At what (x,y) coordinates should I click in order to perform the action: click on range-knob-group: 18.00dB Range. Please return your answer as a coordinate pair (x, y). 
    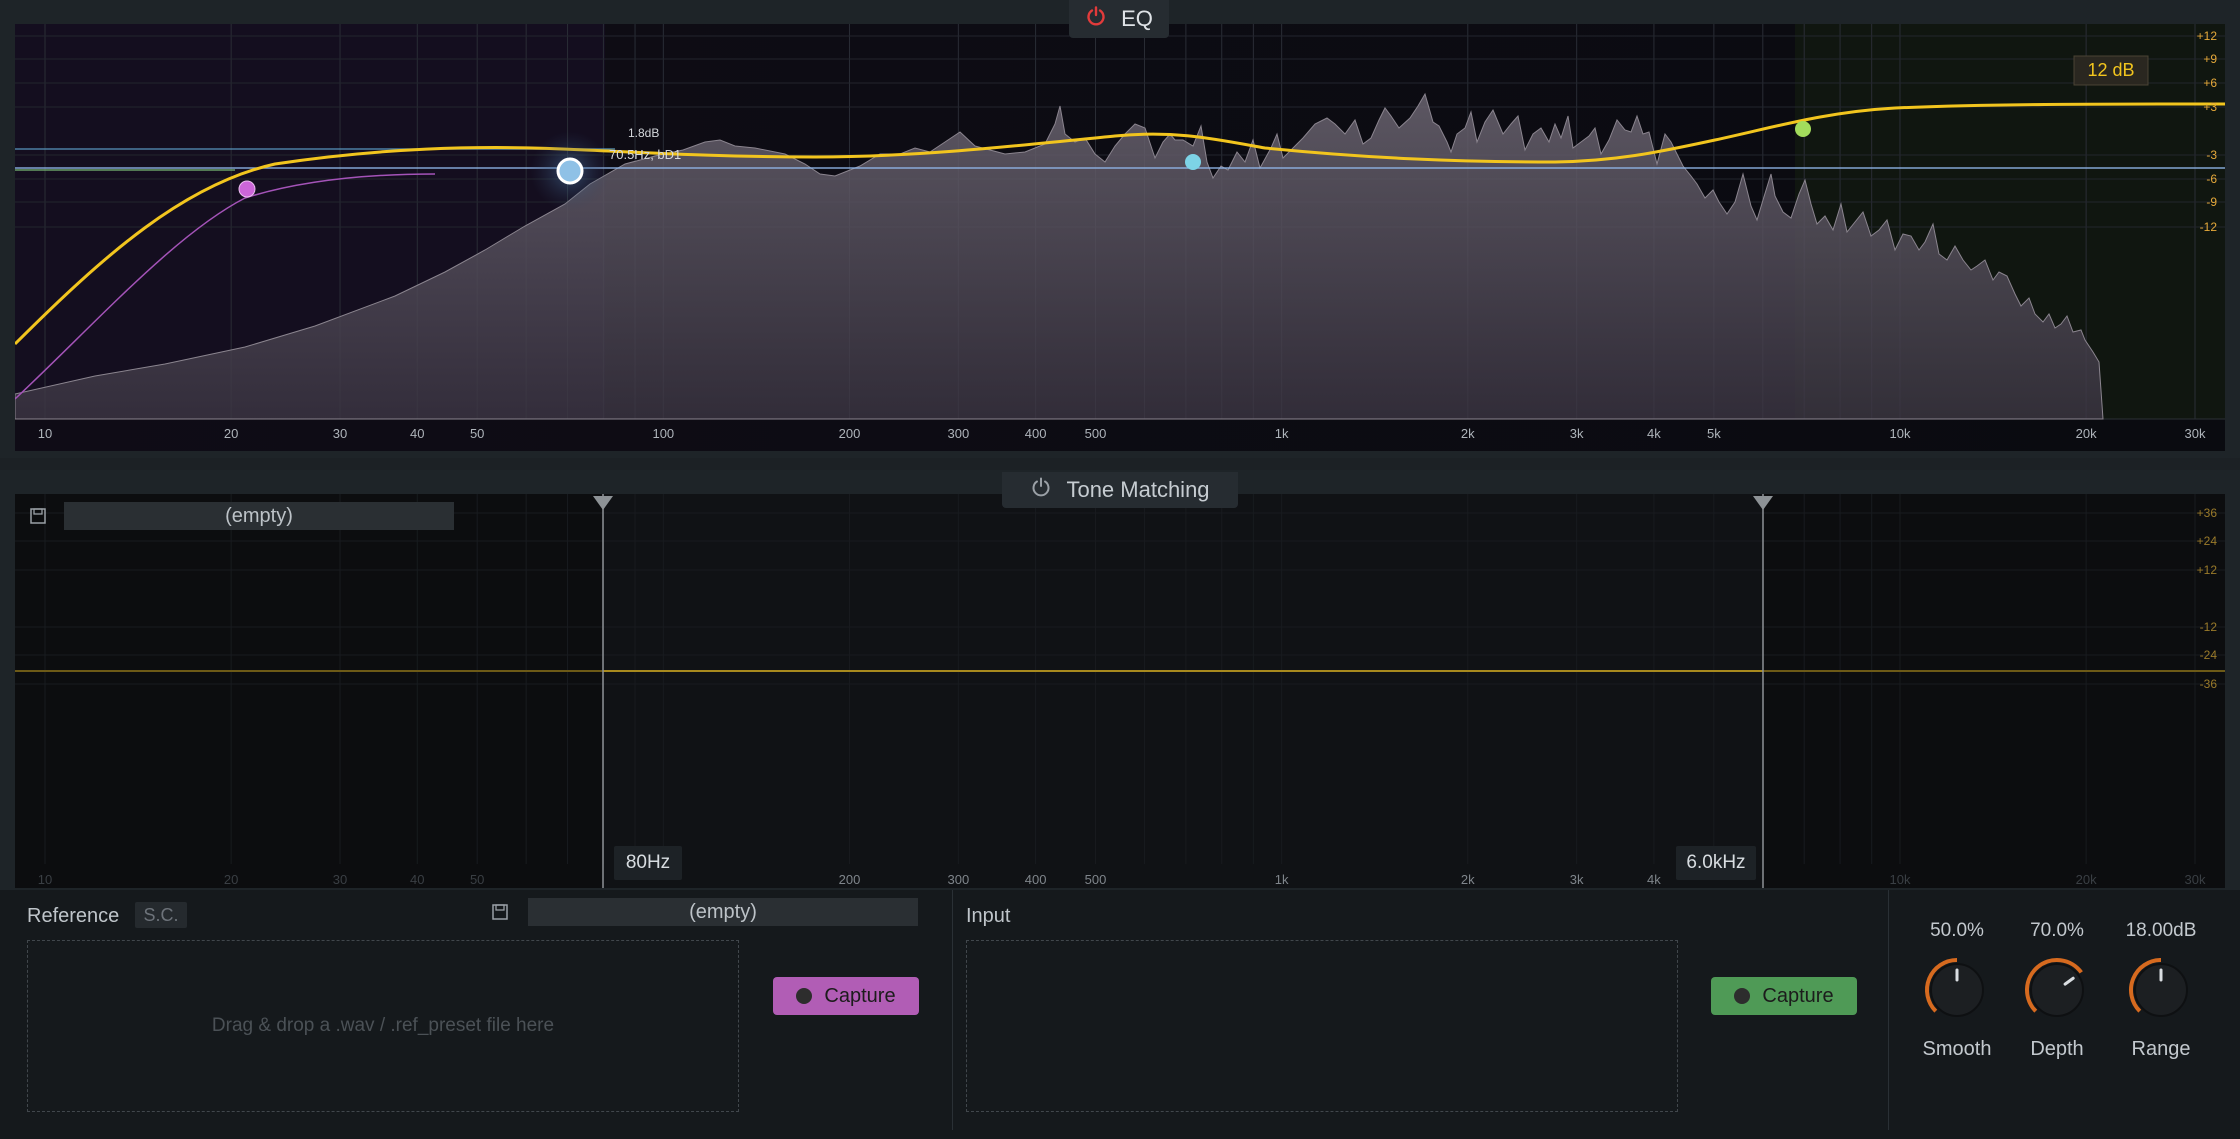
    Looking at the image, I should click on (2161, 1000).